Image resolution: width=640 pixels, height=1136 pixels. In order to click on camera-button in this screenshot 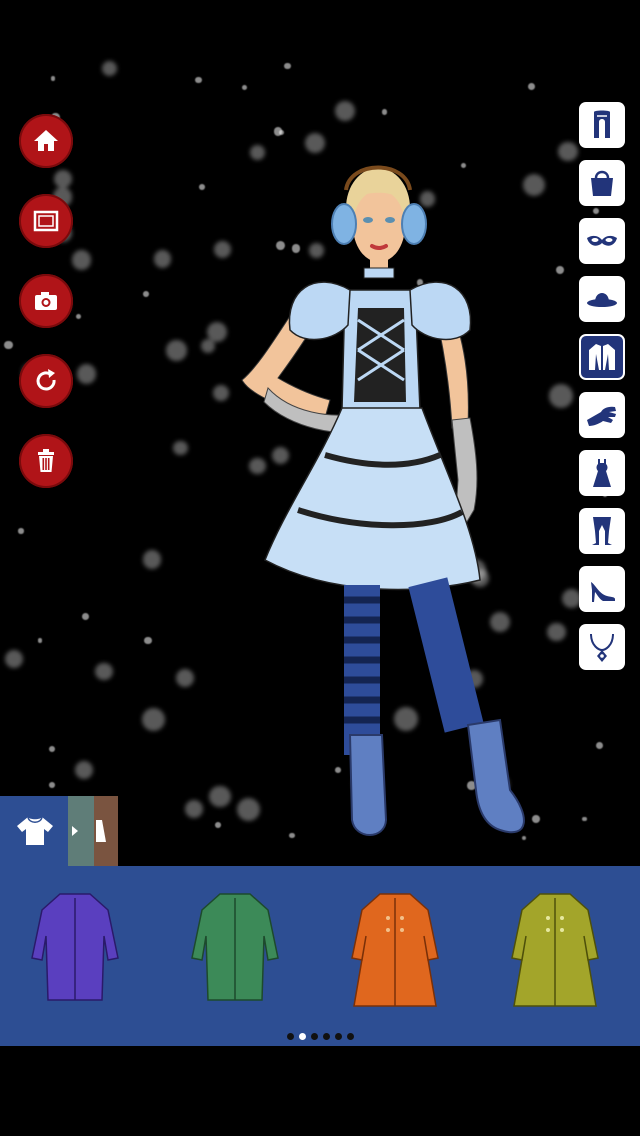, I will do `click(46, 301)`.